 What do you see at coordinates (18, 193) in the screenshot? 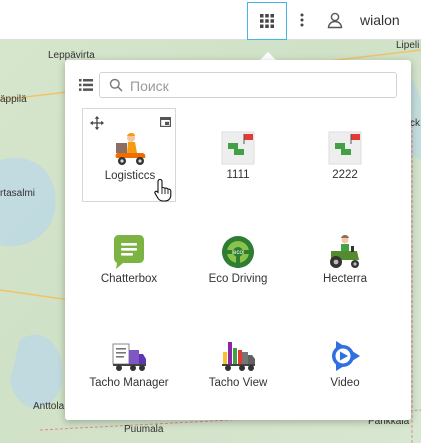
I see `map-label: rtasalmi` at bounding box center [18, 193].